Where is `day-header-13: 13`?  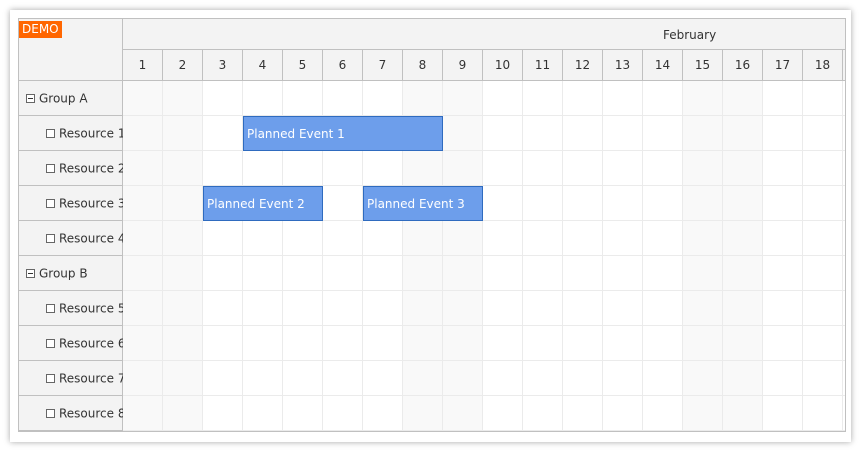
day-header-13: 13 is located at coordinates (623, 65).